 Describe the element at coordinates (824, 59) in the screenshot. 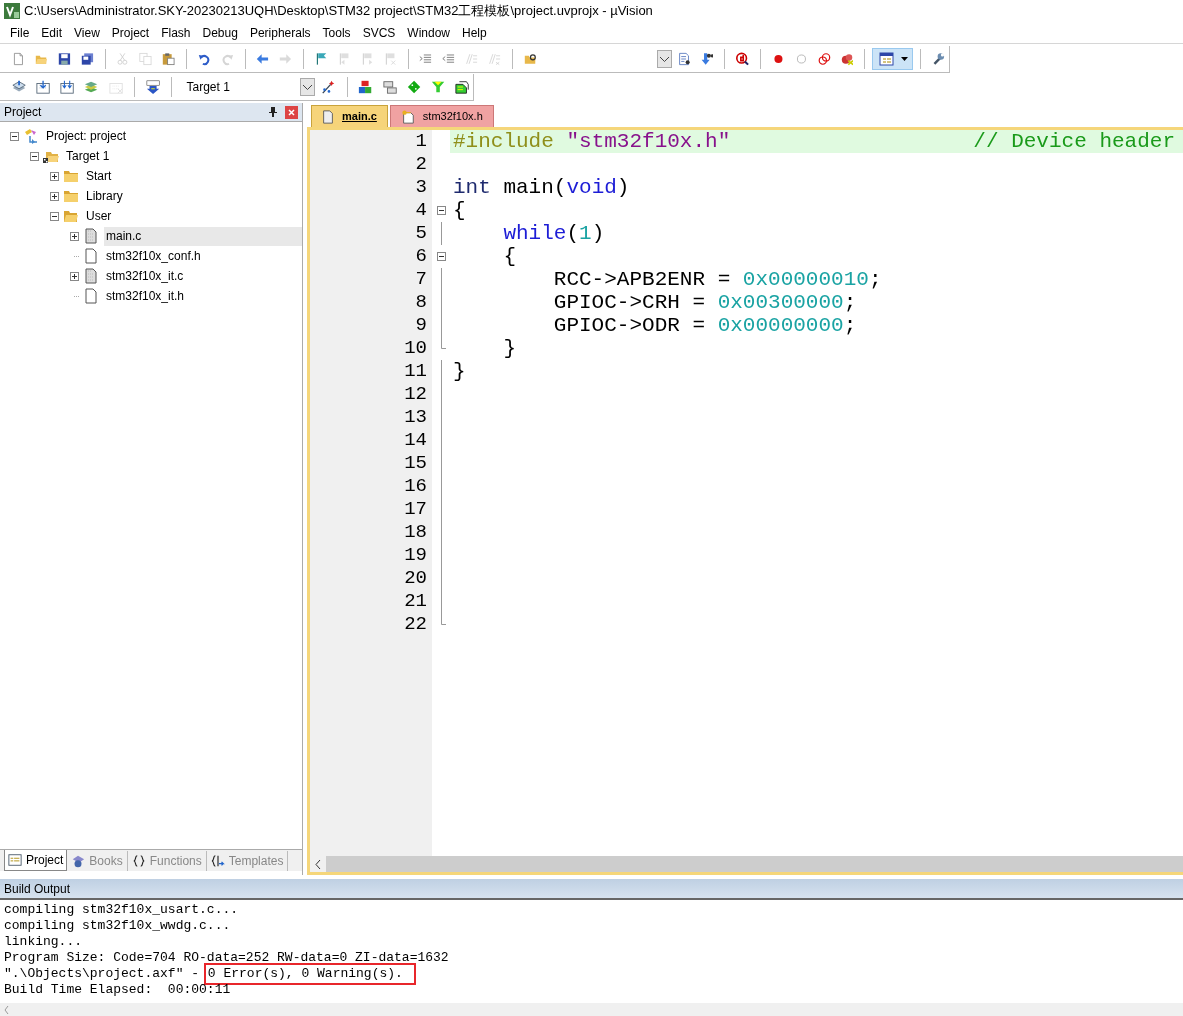

I see `circles-icon` at that location.